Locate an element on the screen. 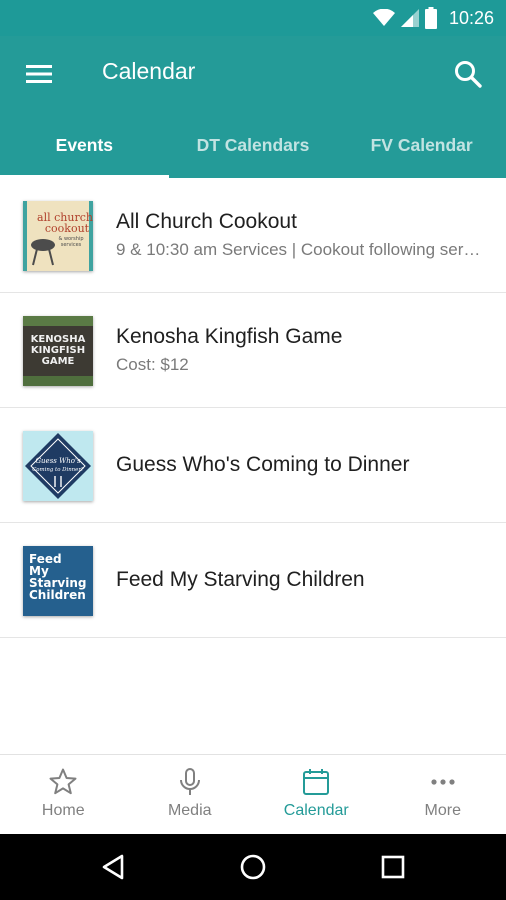 The image size is (506, 900). tab-label: DT Calendars is located at coordinates (253, 144).